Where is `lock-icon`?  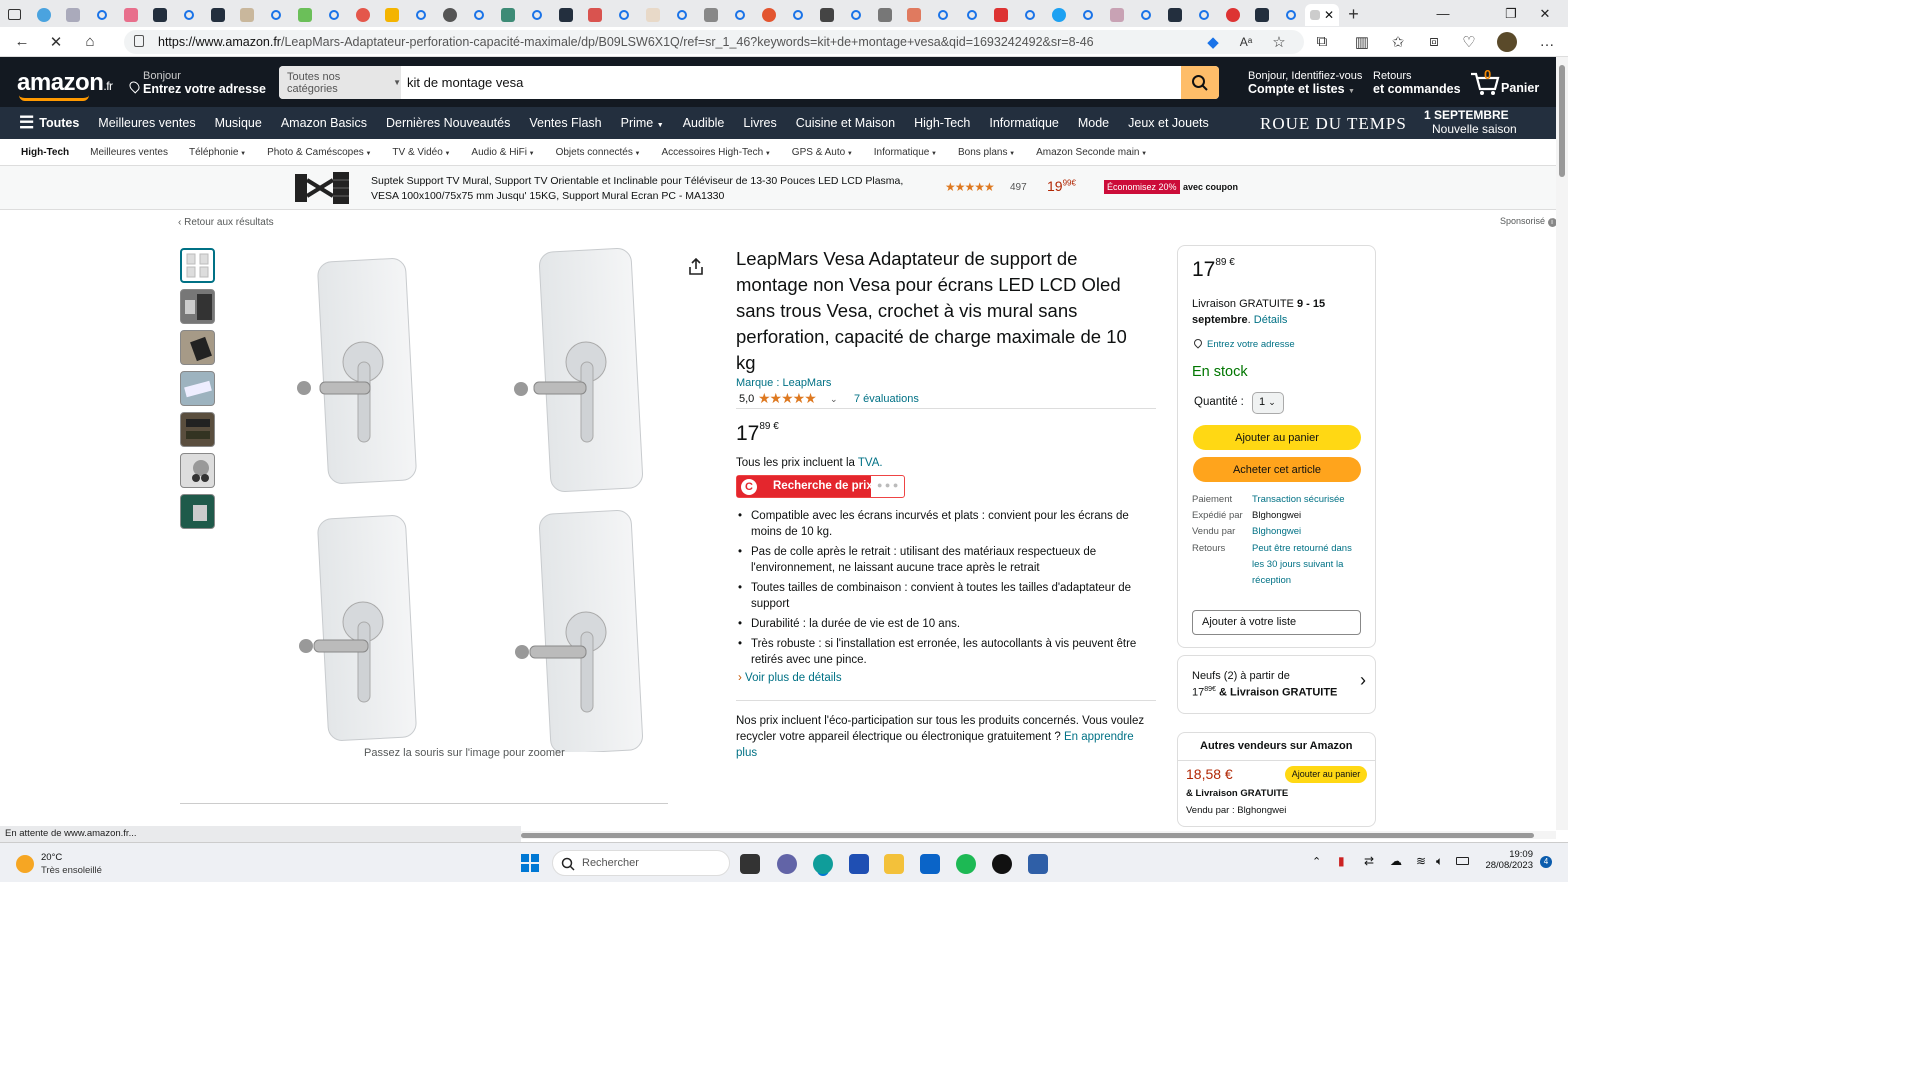
lock-icon is located at coordinates (139, 41).